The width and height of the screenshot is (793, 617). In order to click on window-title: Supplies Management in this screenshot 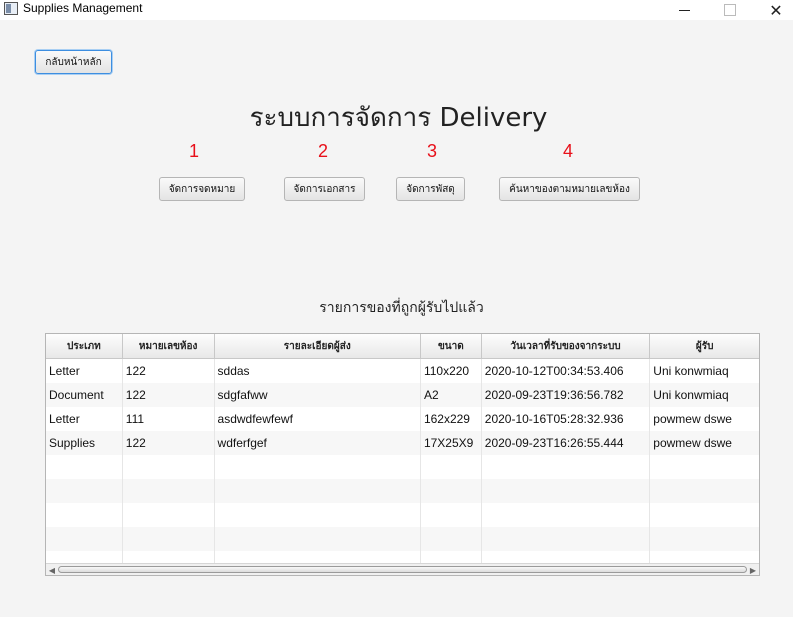, I will do `click(83, 8)`.